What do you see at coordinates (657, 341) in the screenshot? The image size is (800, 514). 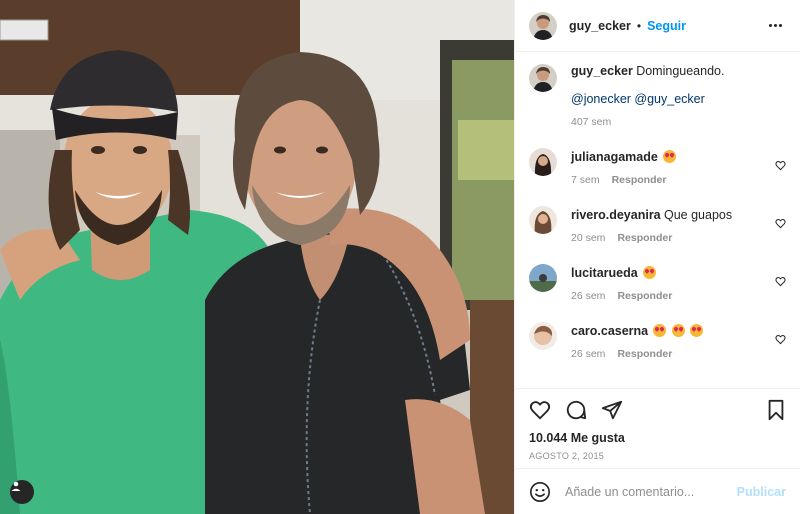 I see `comment-item: caro.caserna 26 sem Responder` at bounding box center [657, 341].